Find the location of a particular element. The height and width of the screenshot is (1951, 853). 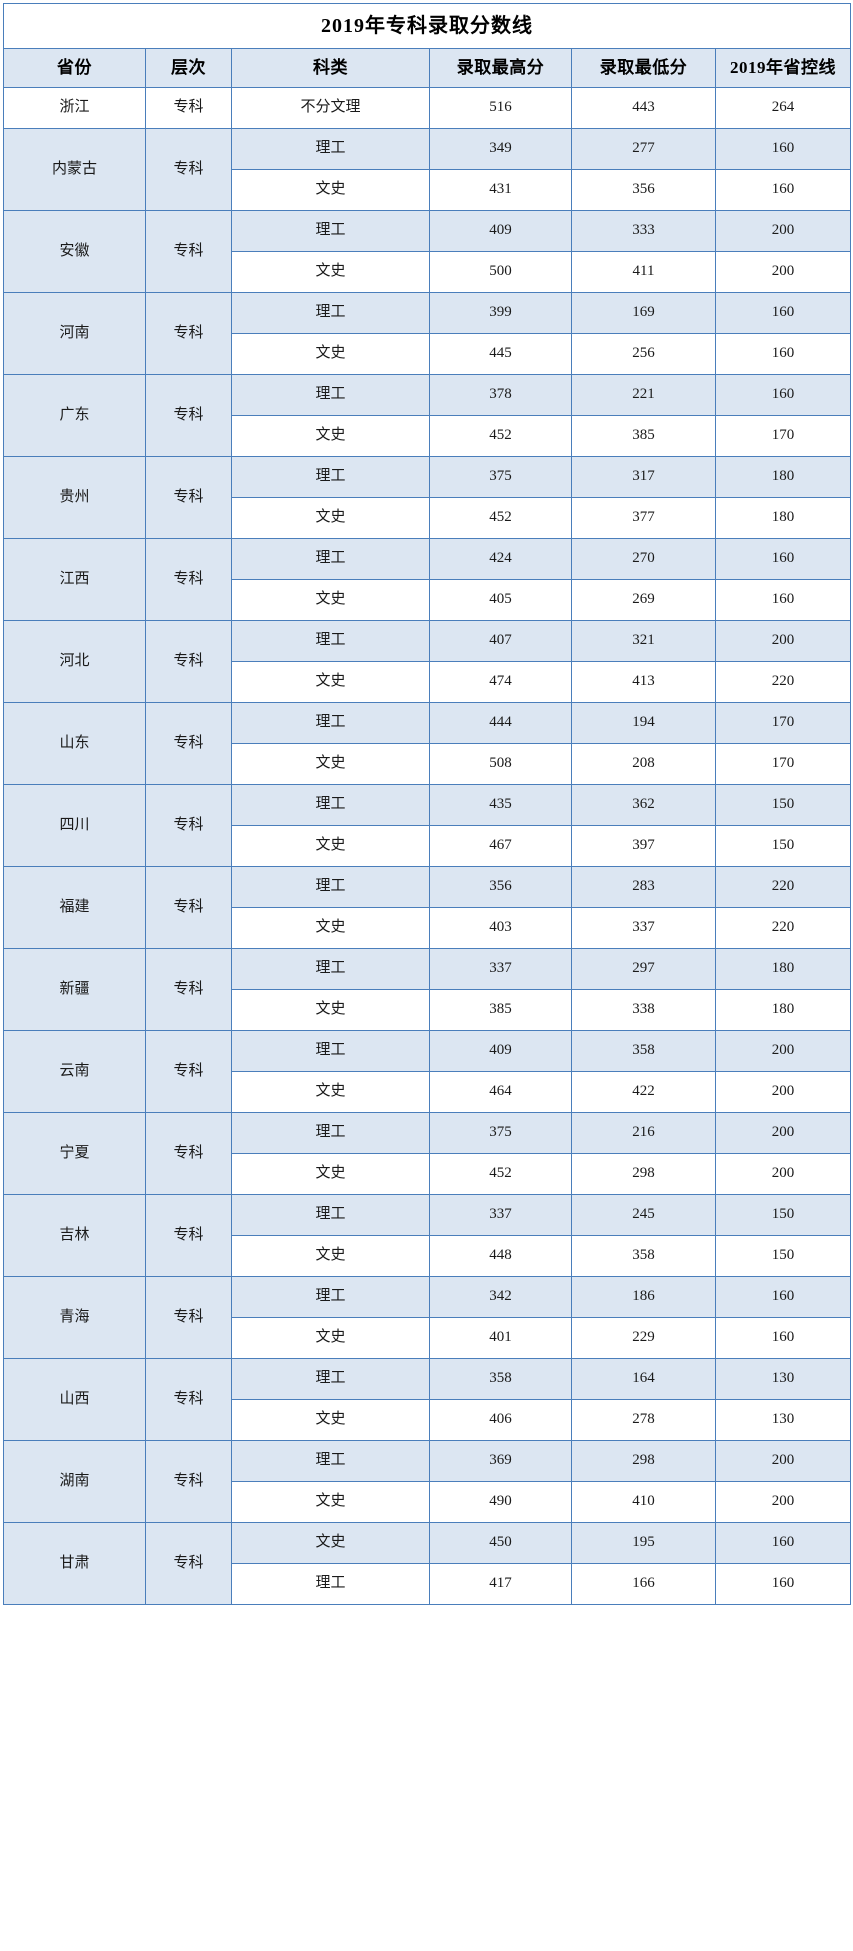

table-row: 云南 专科 理工 409 358 200 is located at coordinates (427, 1071).